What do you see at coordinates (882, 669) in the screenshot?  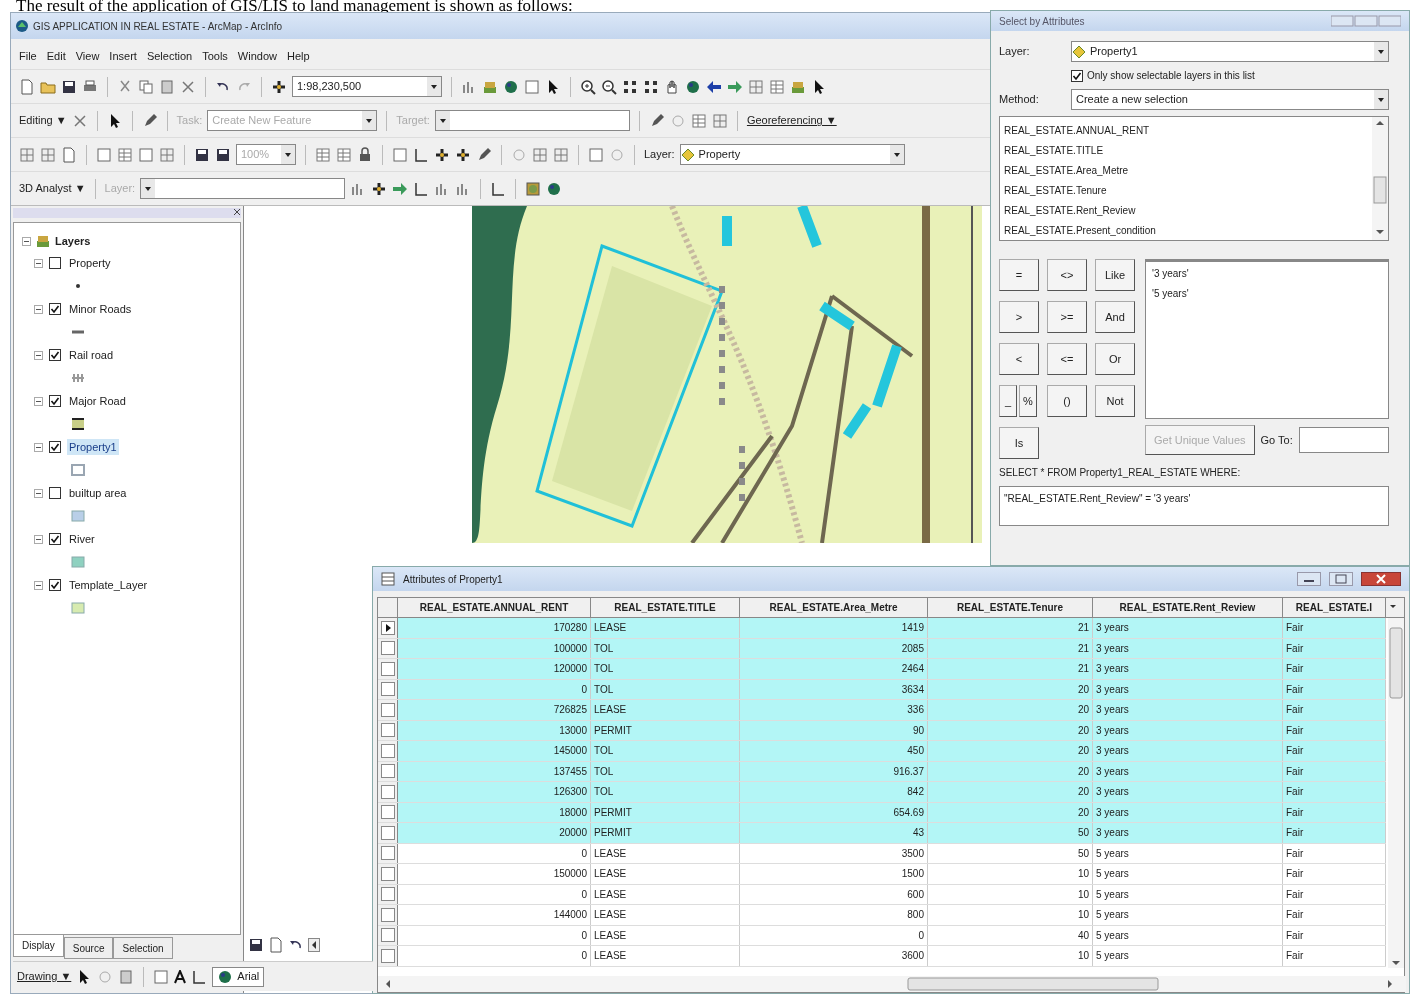 I see `table-row: 120000 TOL 2464 21 3 years Fair` at bounding box center [882, 669].